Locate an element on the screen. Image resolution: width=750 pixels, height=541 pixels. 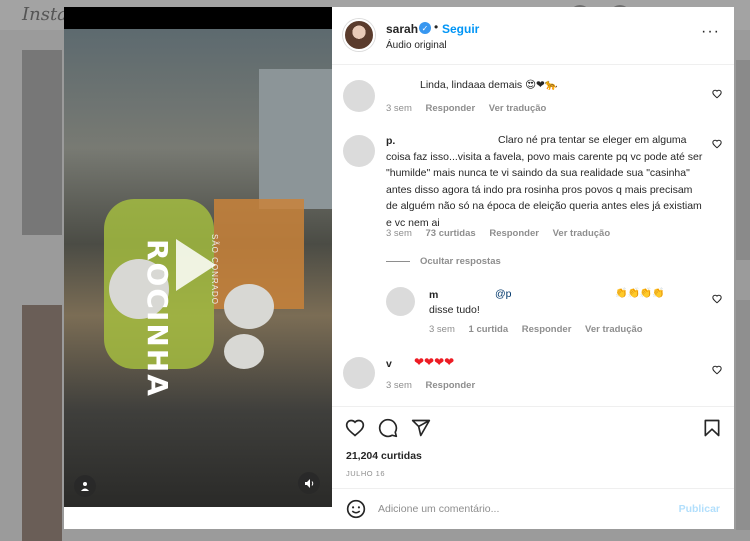
post-likes-count: 21,204 curtidas is located at coordinates (384, 456).